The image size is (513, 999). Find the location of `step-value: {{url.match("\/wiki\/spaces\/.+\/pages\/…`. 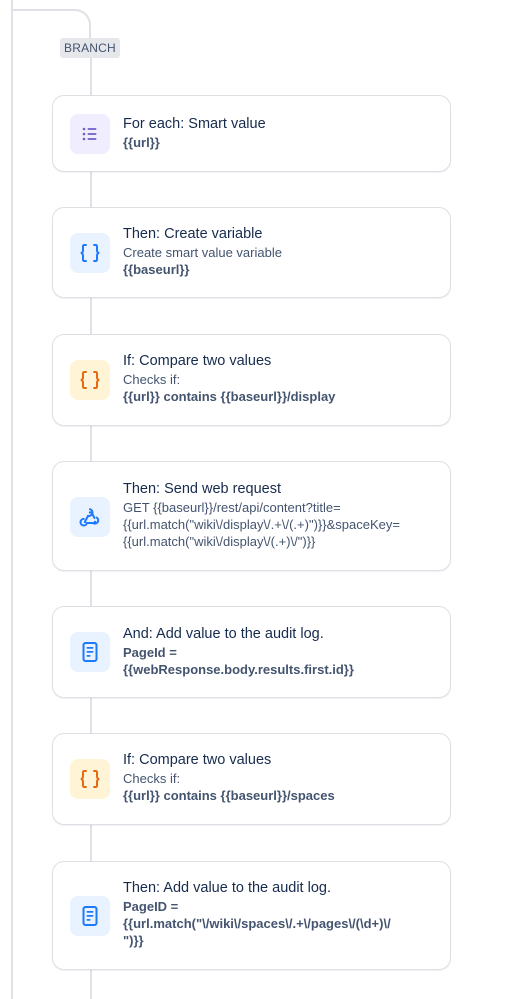

step-value: {{url.match("\/wiki\/spaces\/.+\/pages\/… is located at coordinates (257, 923).